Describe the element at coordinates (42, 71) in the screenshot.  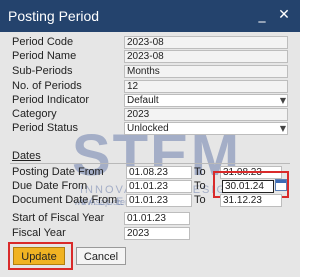
I see `sub-periods-label: Sub-Periods` at that location.